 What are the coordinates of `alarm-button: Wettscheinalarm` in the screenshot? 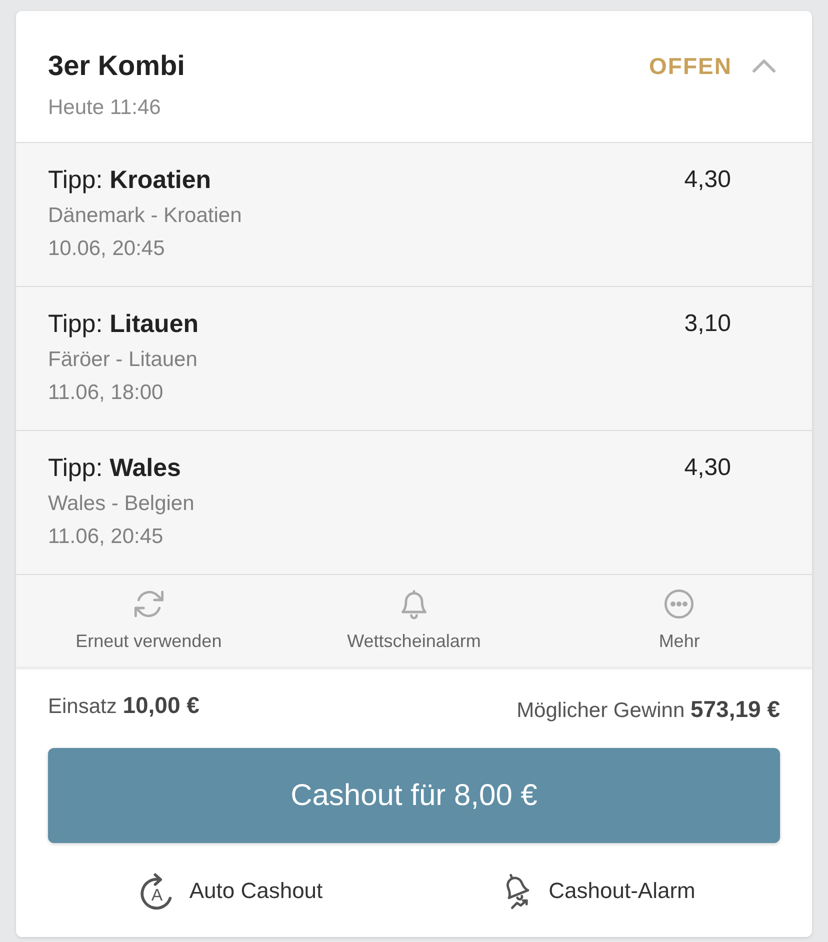 It's located at (414, 621).